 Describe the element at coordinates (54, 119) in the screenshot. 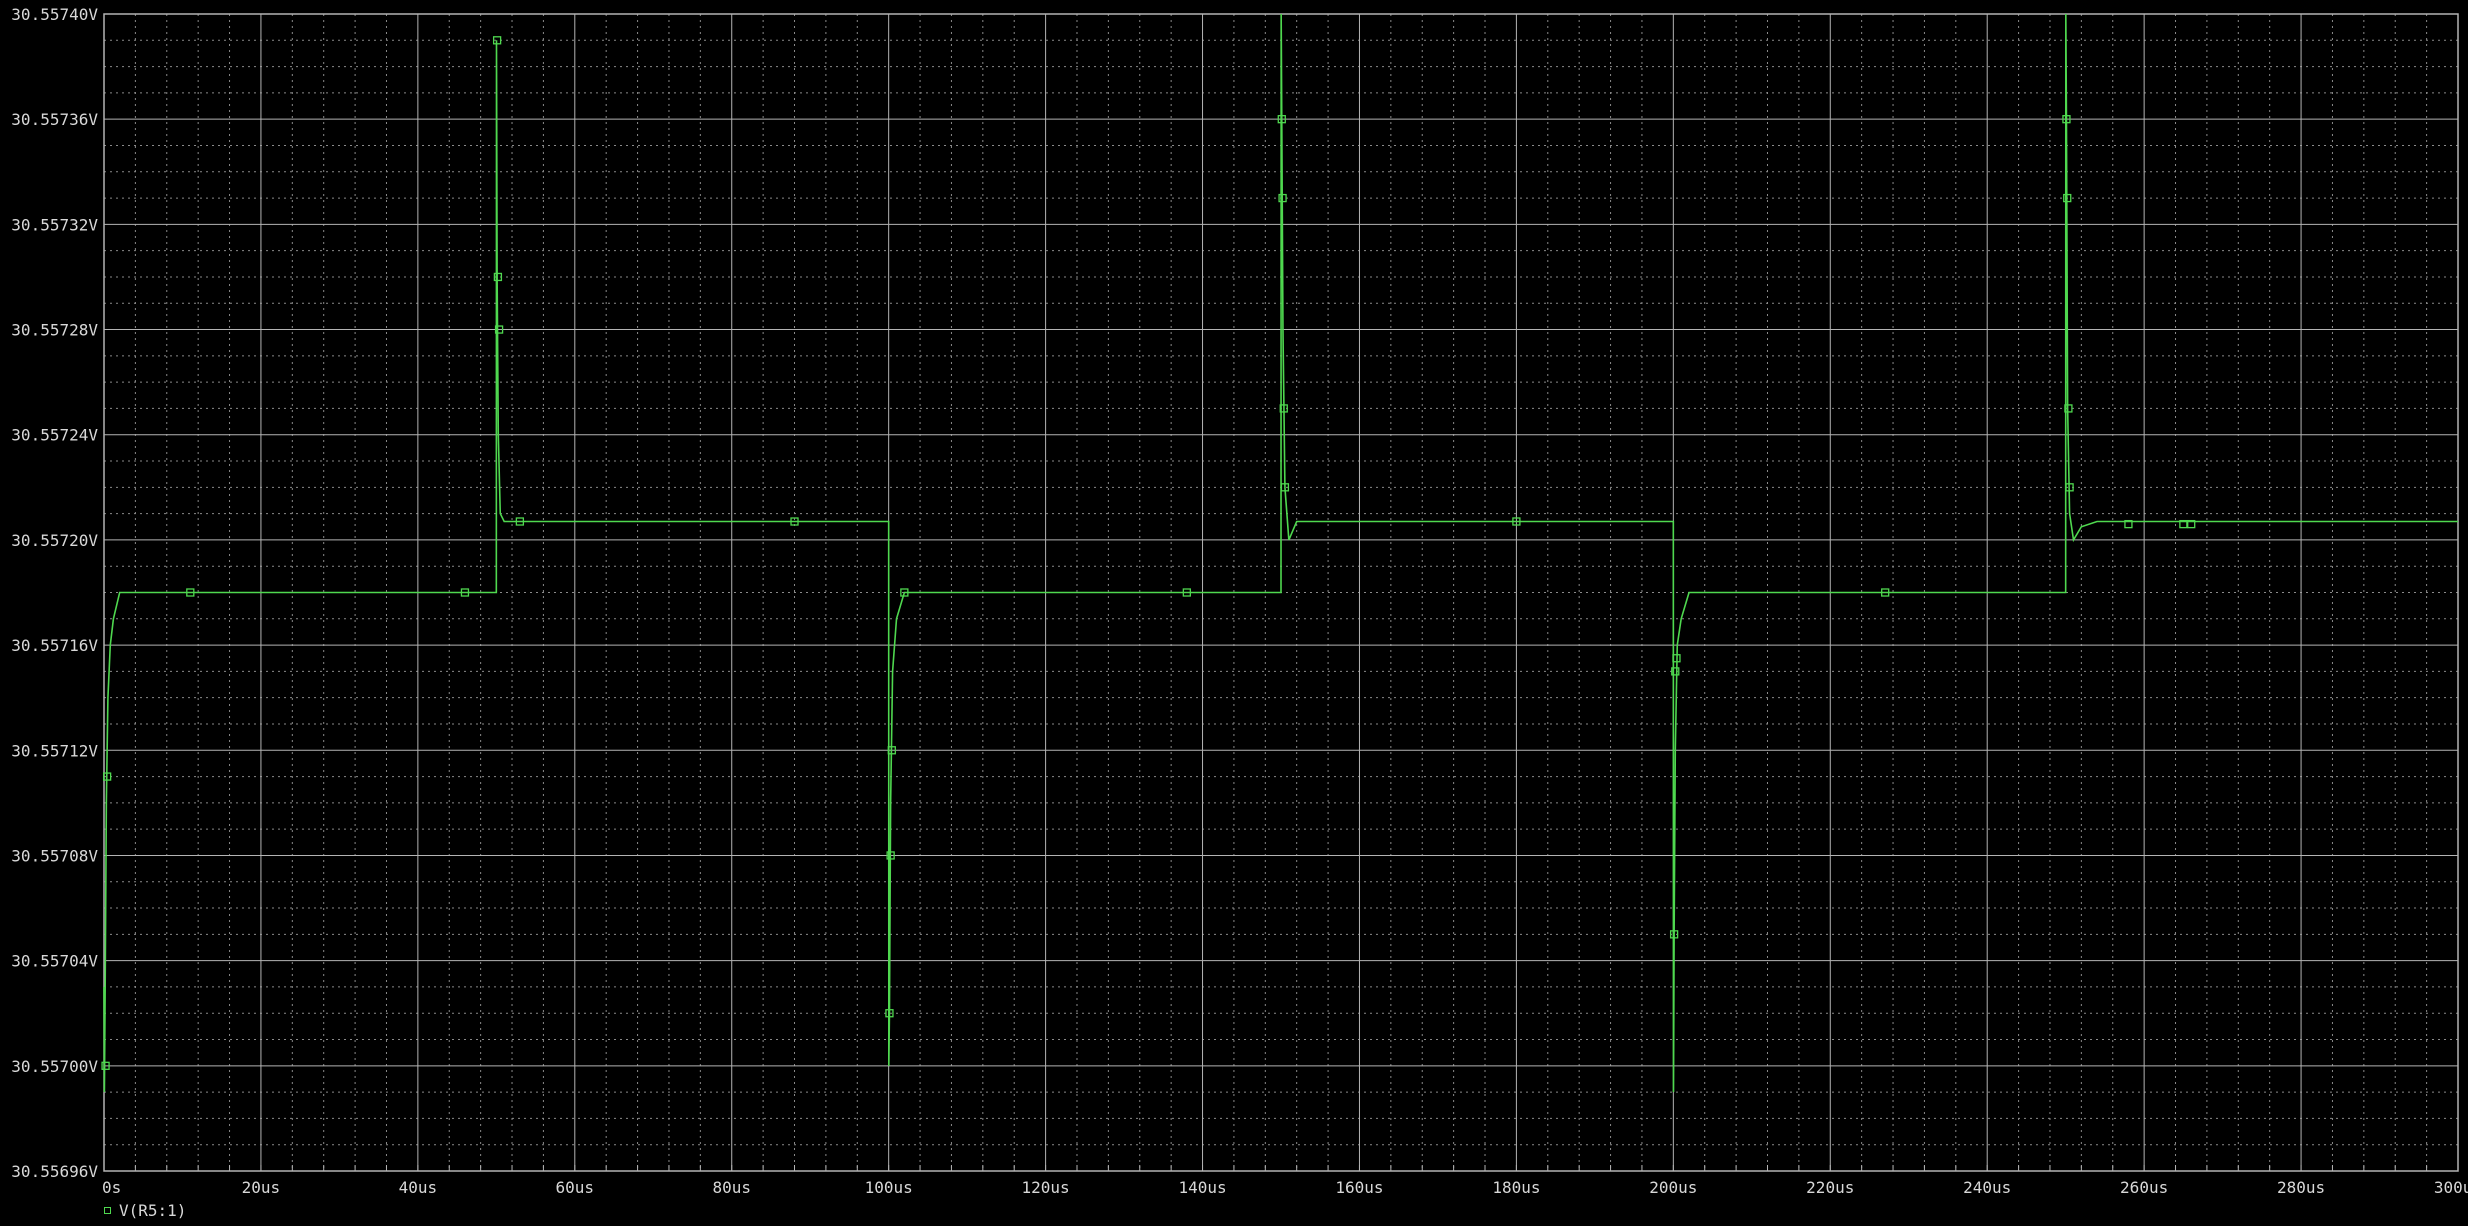

I see `y-tick-label: 30.55736V` at that location.